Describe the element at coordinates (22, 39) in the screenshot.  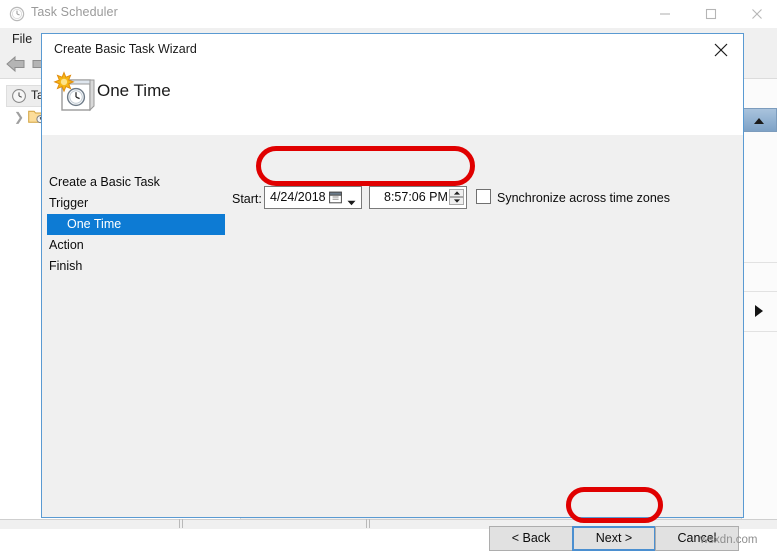
I see `menu-item-file: File` at that location.